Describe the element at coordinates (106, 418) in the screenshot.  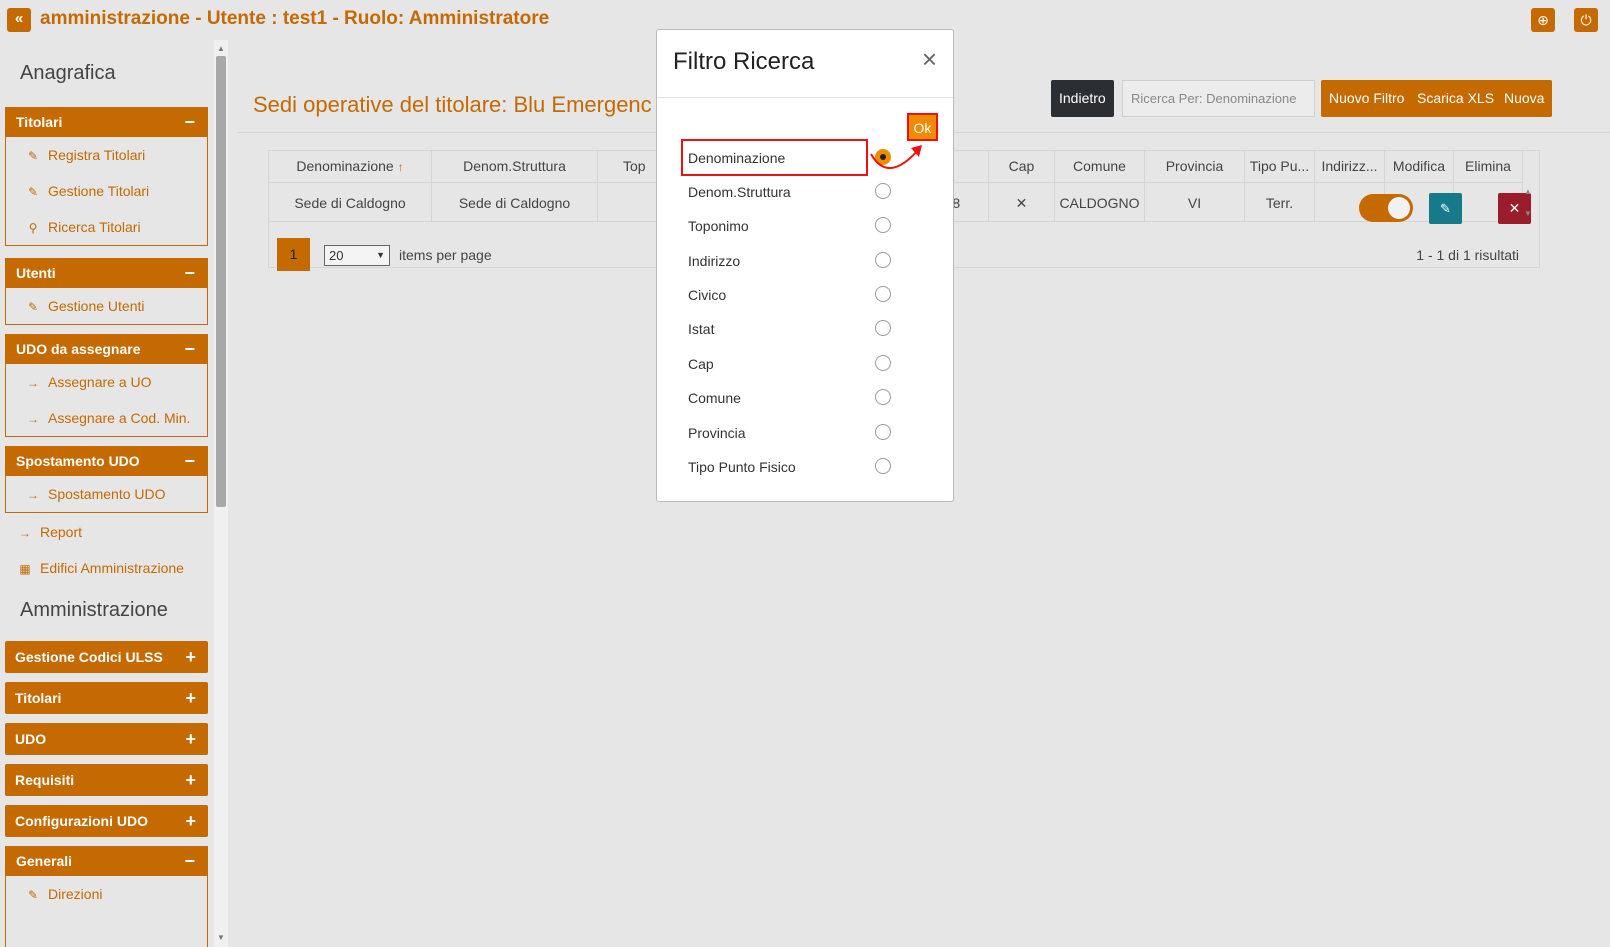
I see `sidebar-item-assegnare-cod-min: → Assegnare a Cod. Min.` at that location.